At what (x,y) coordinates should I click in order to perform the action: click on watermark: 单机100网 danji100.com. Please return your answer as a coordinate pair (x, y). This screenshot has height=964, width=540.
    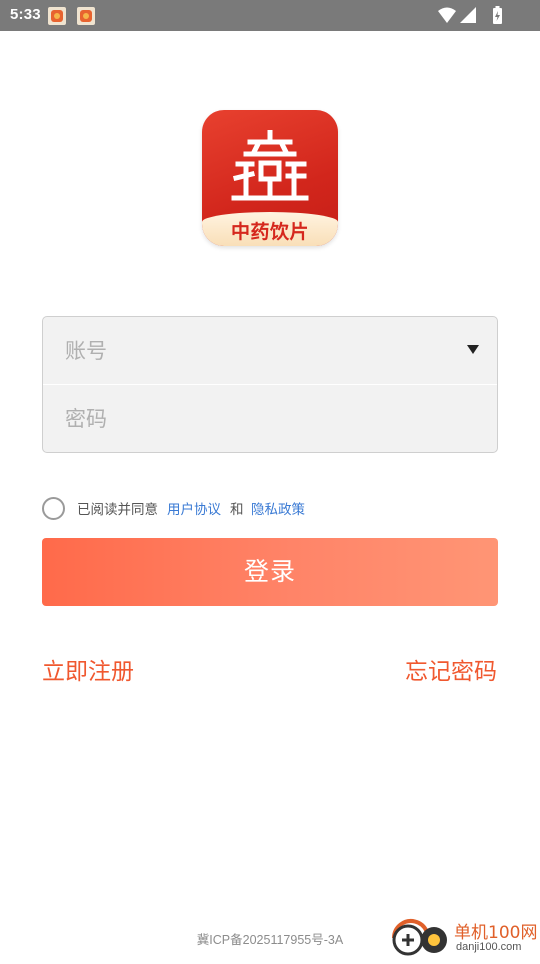
    Looking at the image, I should click on (464, 938).